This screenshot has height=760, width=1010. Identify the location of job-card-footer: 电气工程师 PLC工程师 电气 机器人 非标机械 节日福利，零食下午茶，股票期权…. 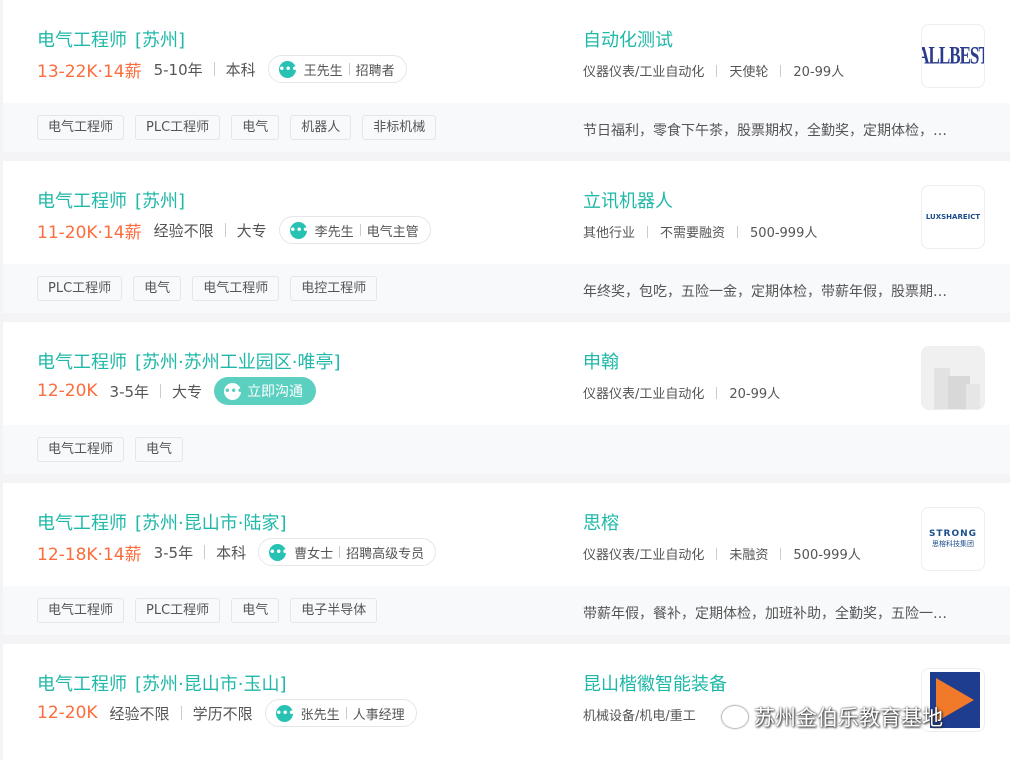
(506, 127).